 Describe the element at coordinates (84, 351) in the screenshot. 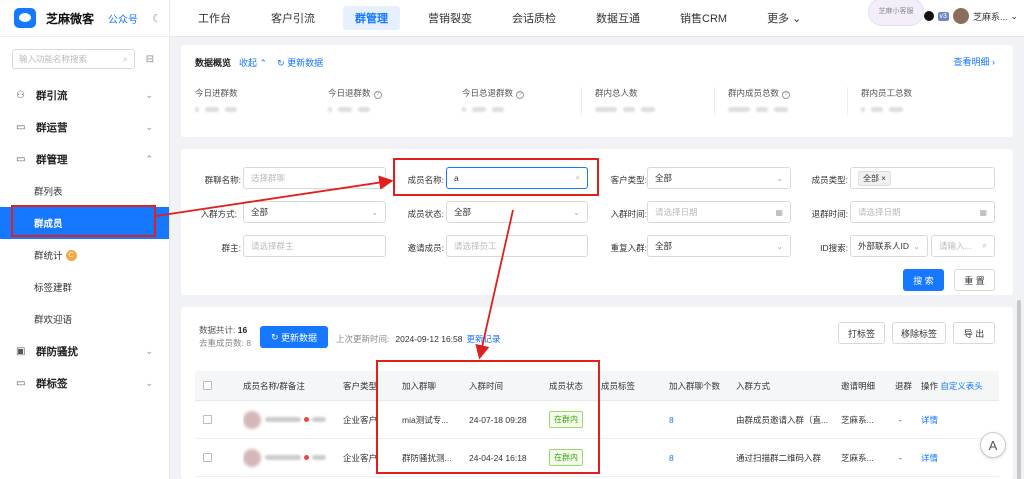

I see `sidebar-group-anti-spam: ▣ 群防骚扰 ⌄` at that location.